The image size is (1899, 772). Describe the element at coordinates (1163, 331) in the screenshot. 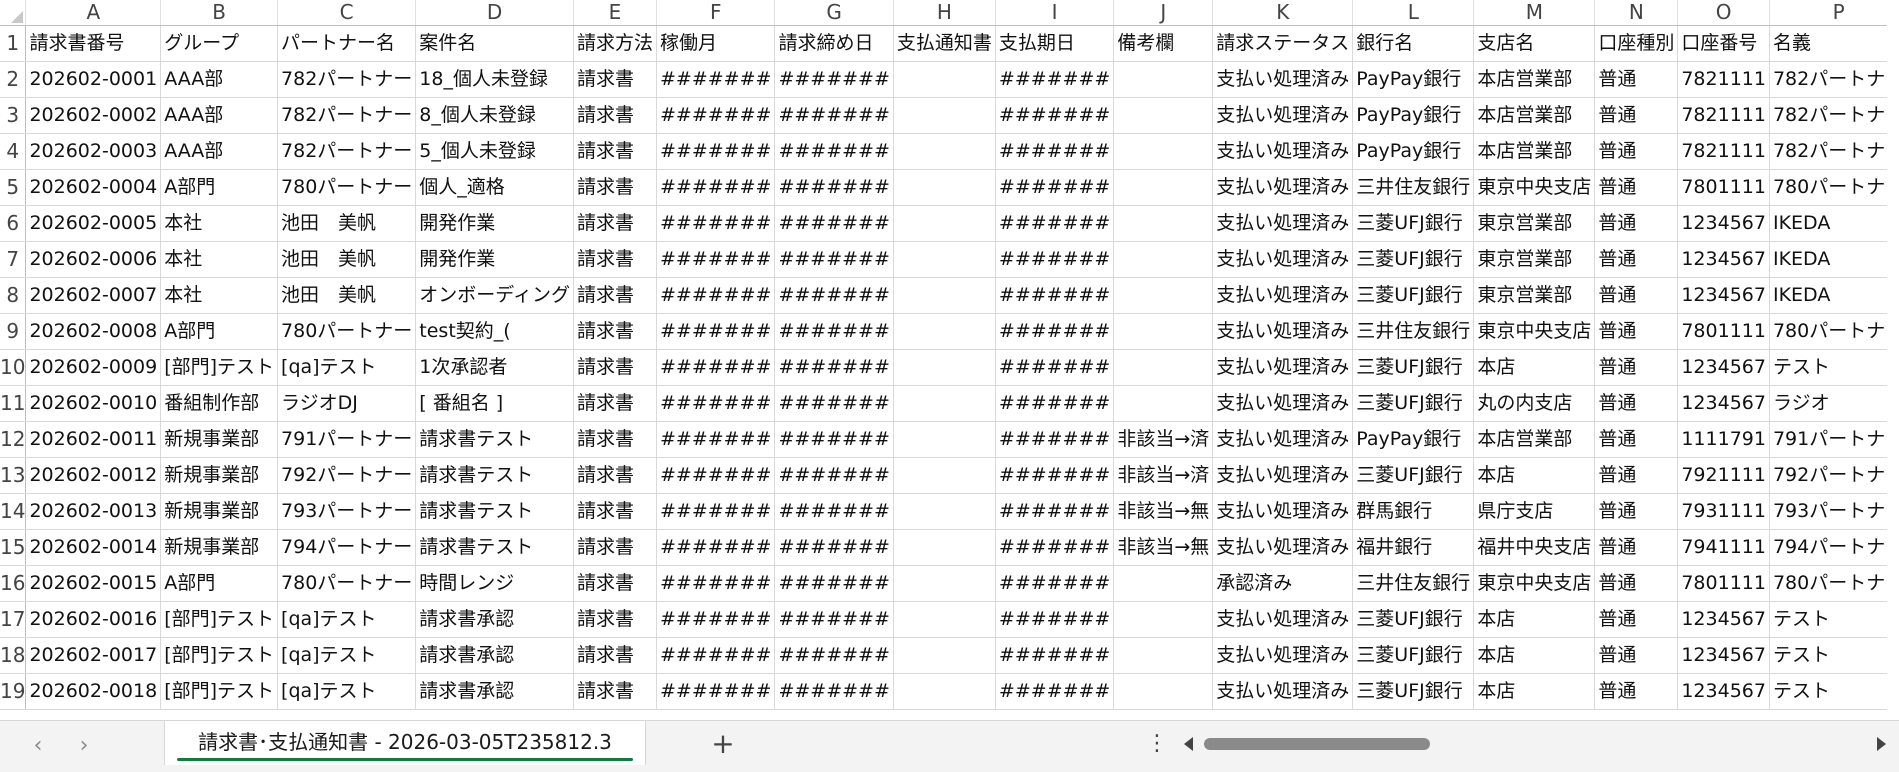

I see `cell-j9` at that location.